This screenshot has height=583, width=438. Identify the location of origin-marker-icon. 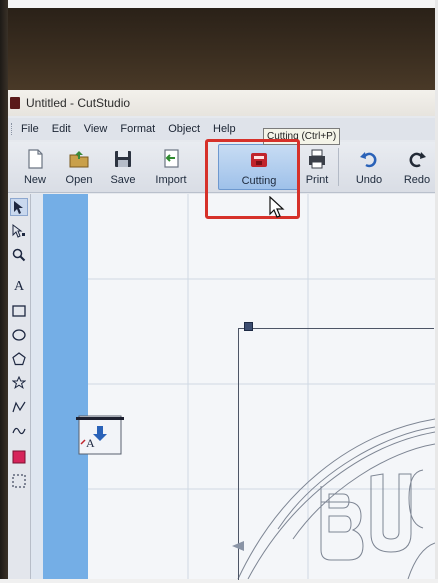
(238, 546).